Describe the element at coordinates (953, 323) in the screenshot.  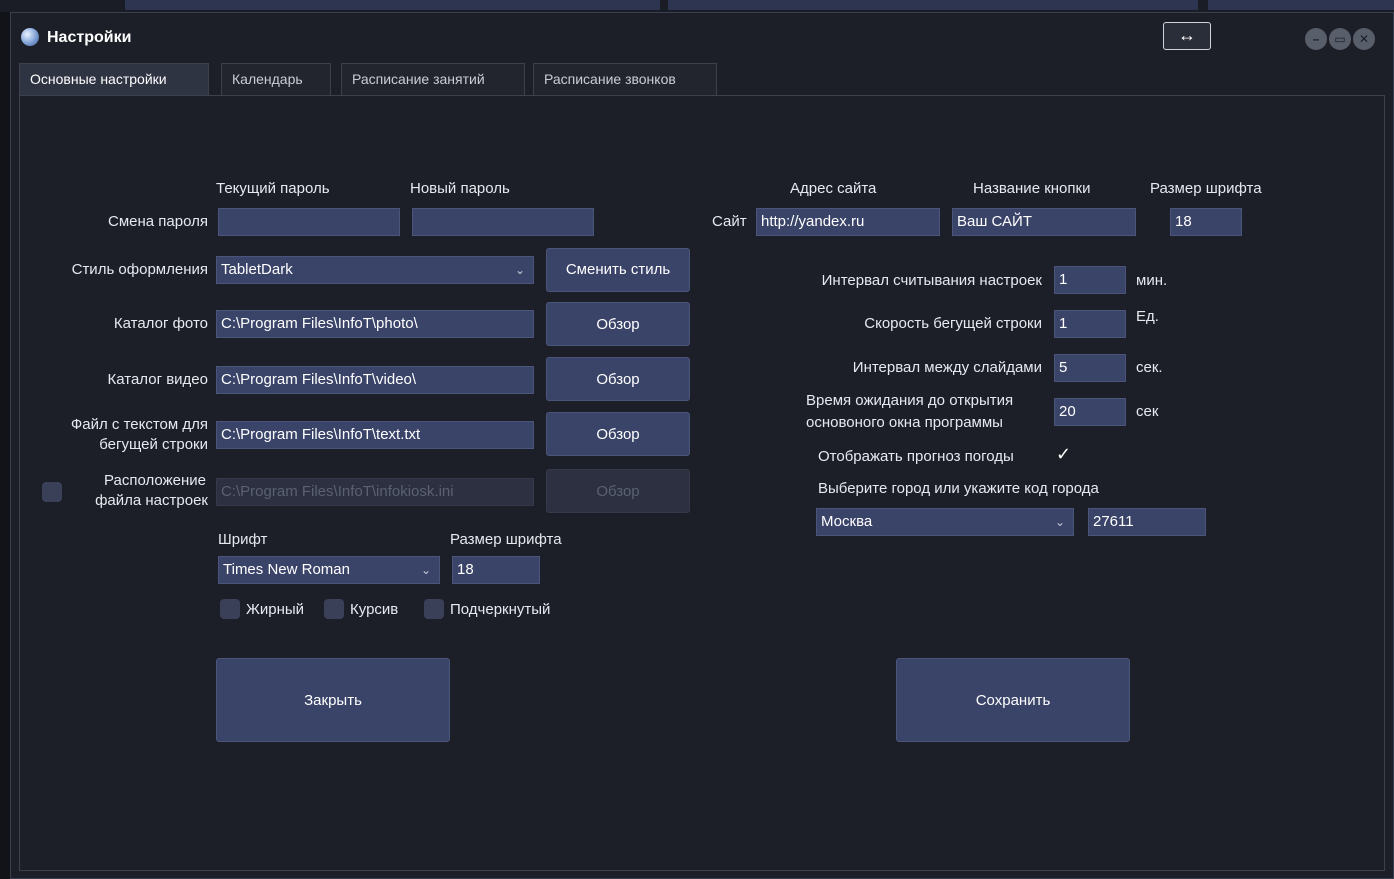
I see `ticker-speed-label: Скорость бегущей строки` at that location.